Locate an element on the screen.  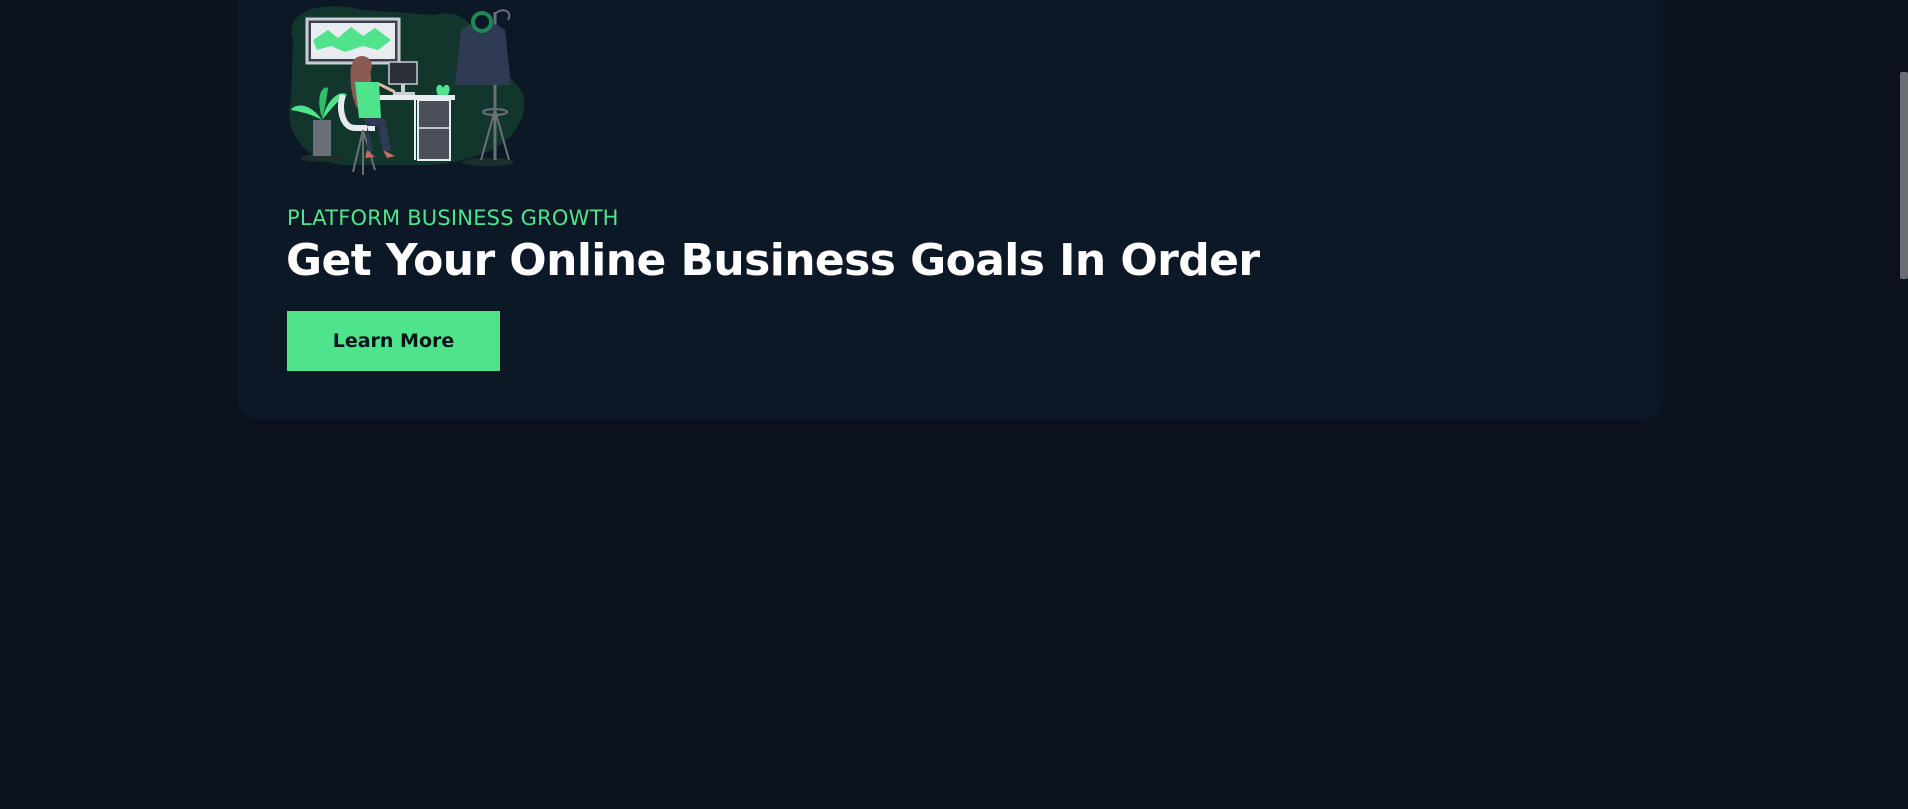
hero-headline: Get Your Online Business Goals In Order is located at coordinates (773, 260).